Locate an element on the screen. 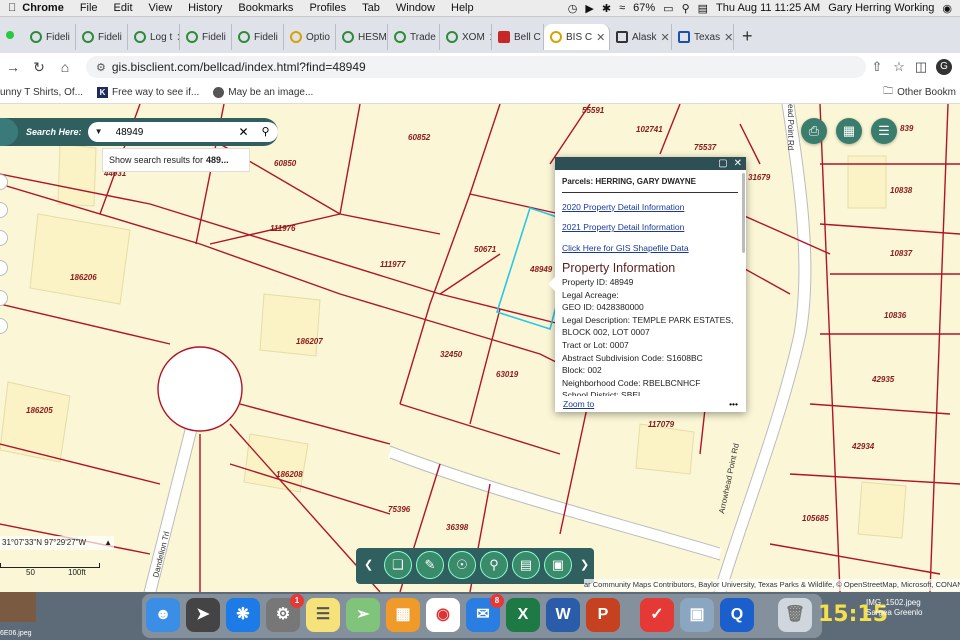 The height and width of the screenshot is (640, 960). powerpoint-icon: P is located at coordinates (603, 615).